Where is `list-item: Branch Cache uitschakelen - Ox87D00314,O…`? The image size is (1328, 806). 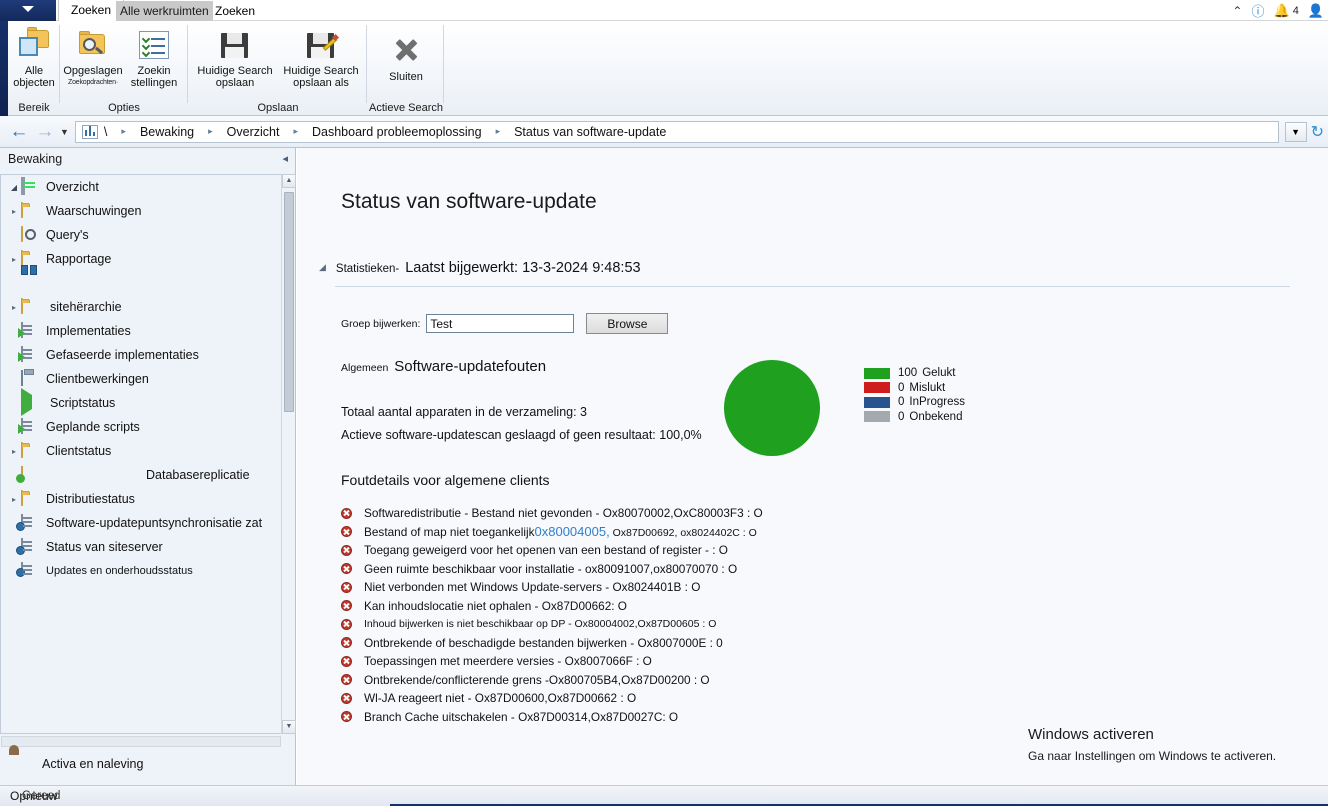
list-item: Branch Cache uitschakelen - Ox87D00314,O… is located at coordinates (552, 717).